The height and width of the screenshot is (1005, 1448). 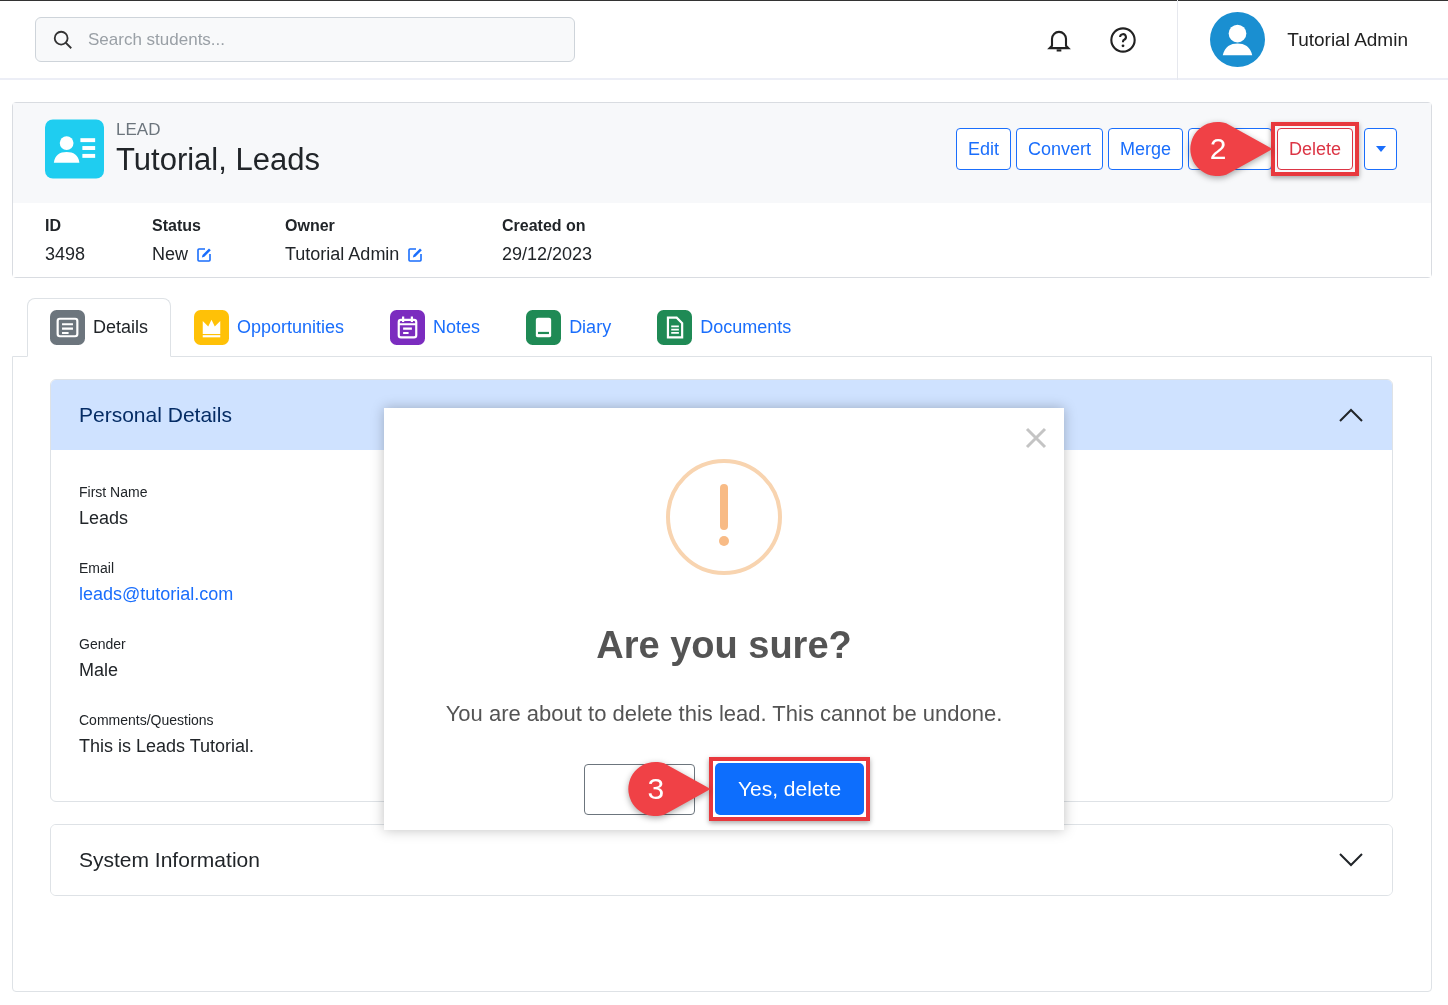 I want to click on record-title: Tutorial, Leads, so click(x=218, y=160).